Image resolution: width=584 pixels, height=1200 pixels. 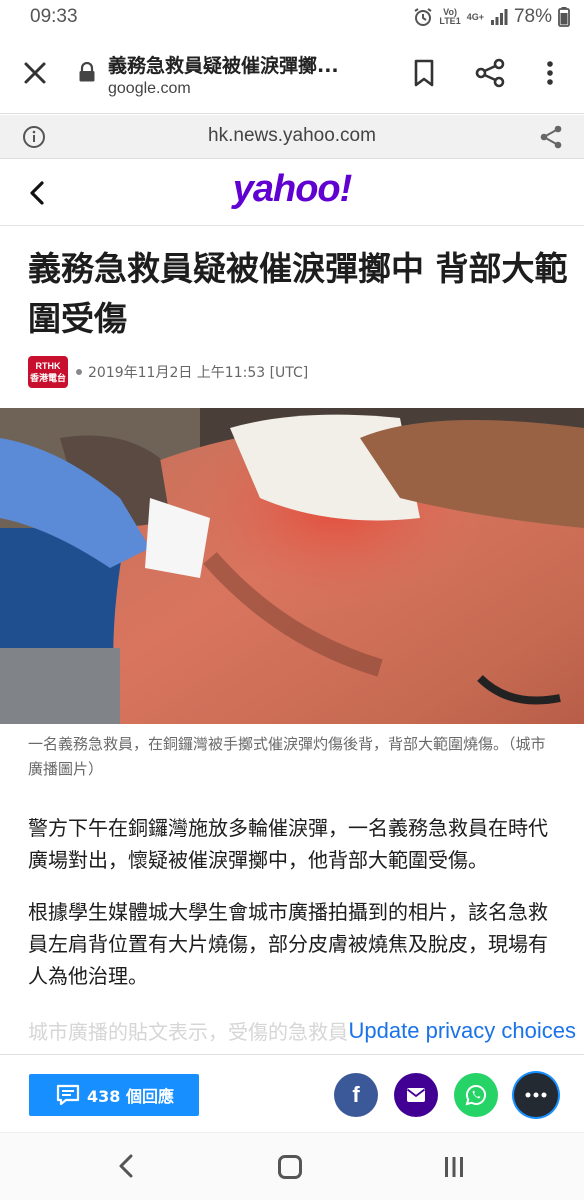 I want to click on url-text: hk.news.yahoo.com, so click(x=292, y=136).